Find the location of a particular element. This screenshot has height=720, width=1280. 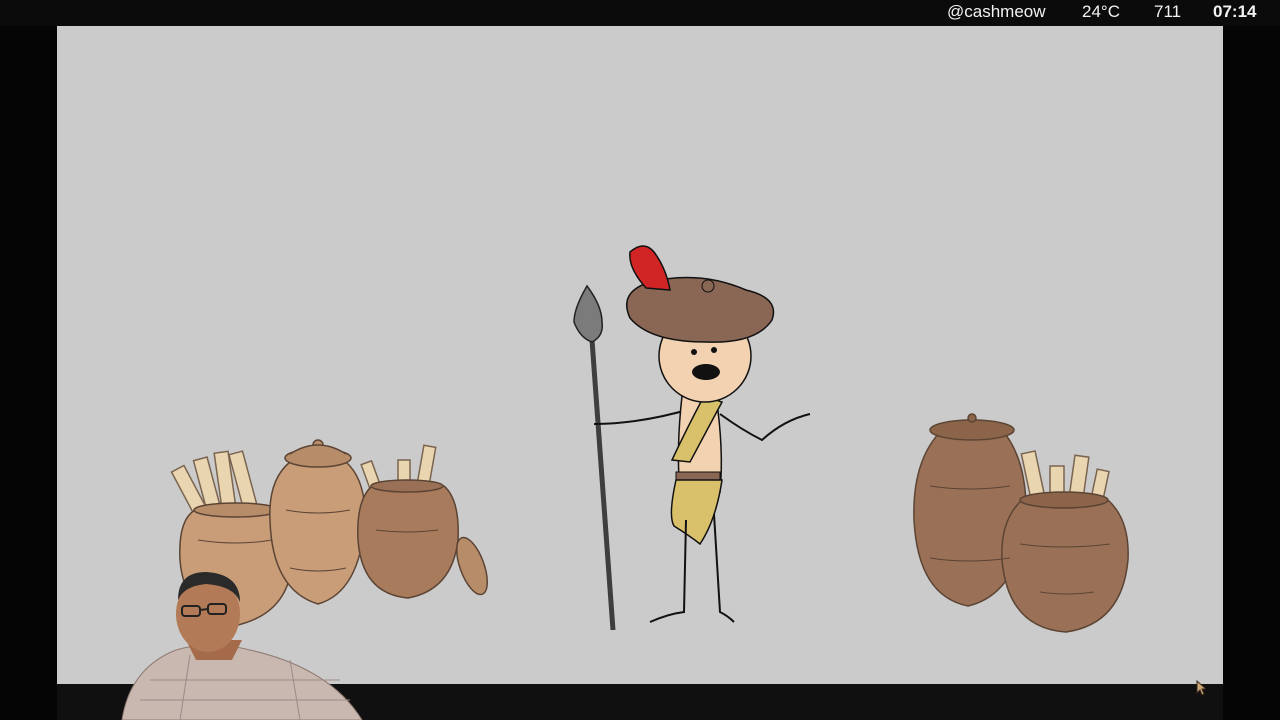

spear-icon is located at coordinates (602, 485).